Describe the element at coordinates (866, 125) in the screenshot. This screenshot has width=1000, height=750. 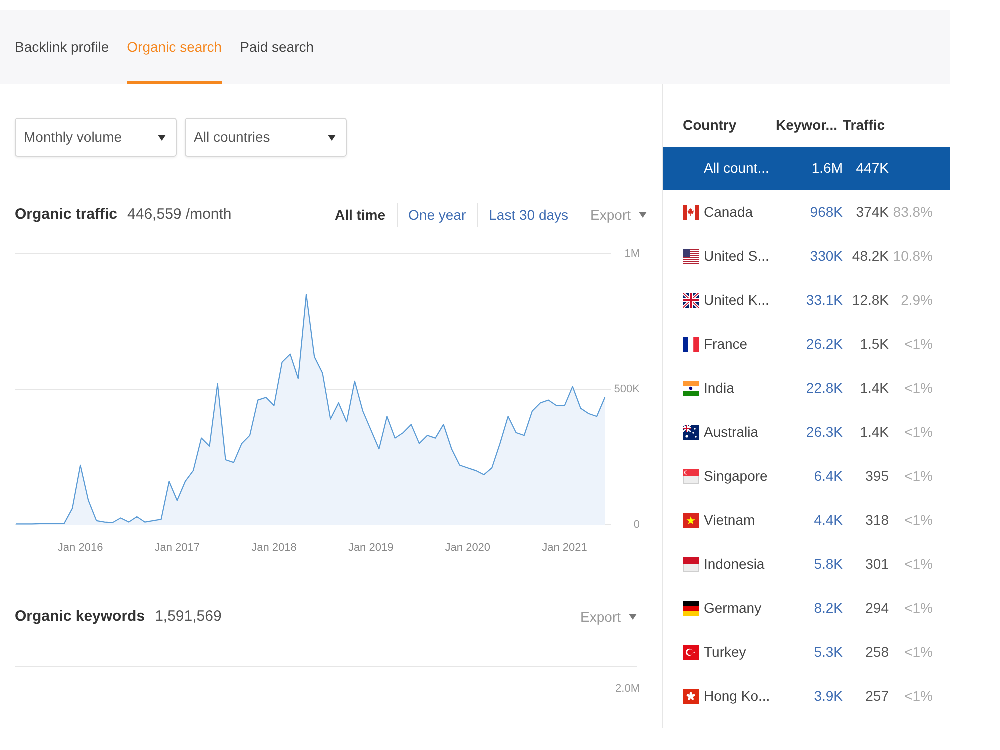
I see `column-header: Traffic` at that location.